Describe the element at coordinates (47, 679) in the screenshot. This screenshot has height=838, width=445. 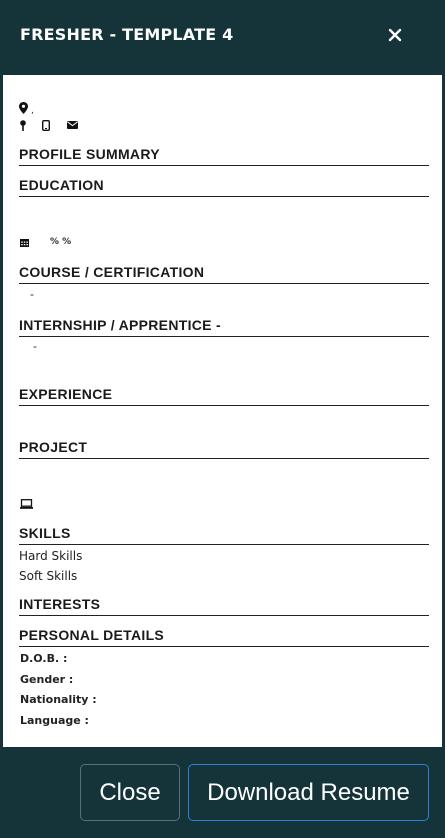
I see `gender-label: Gender :` at that location.